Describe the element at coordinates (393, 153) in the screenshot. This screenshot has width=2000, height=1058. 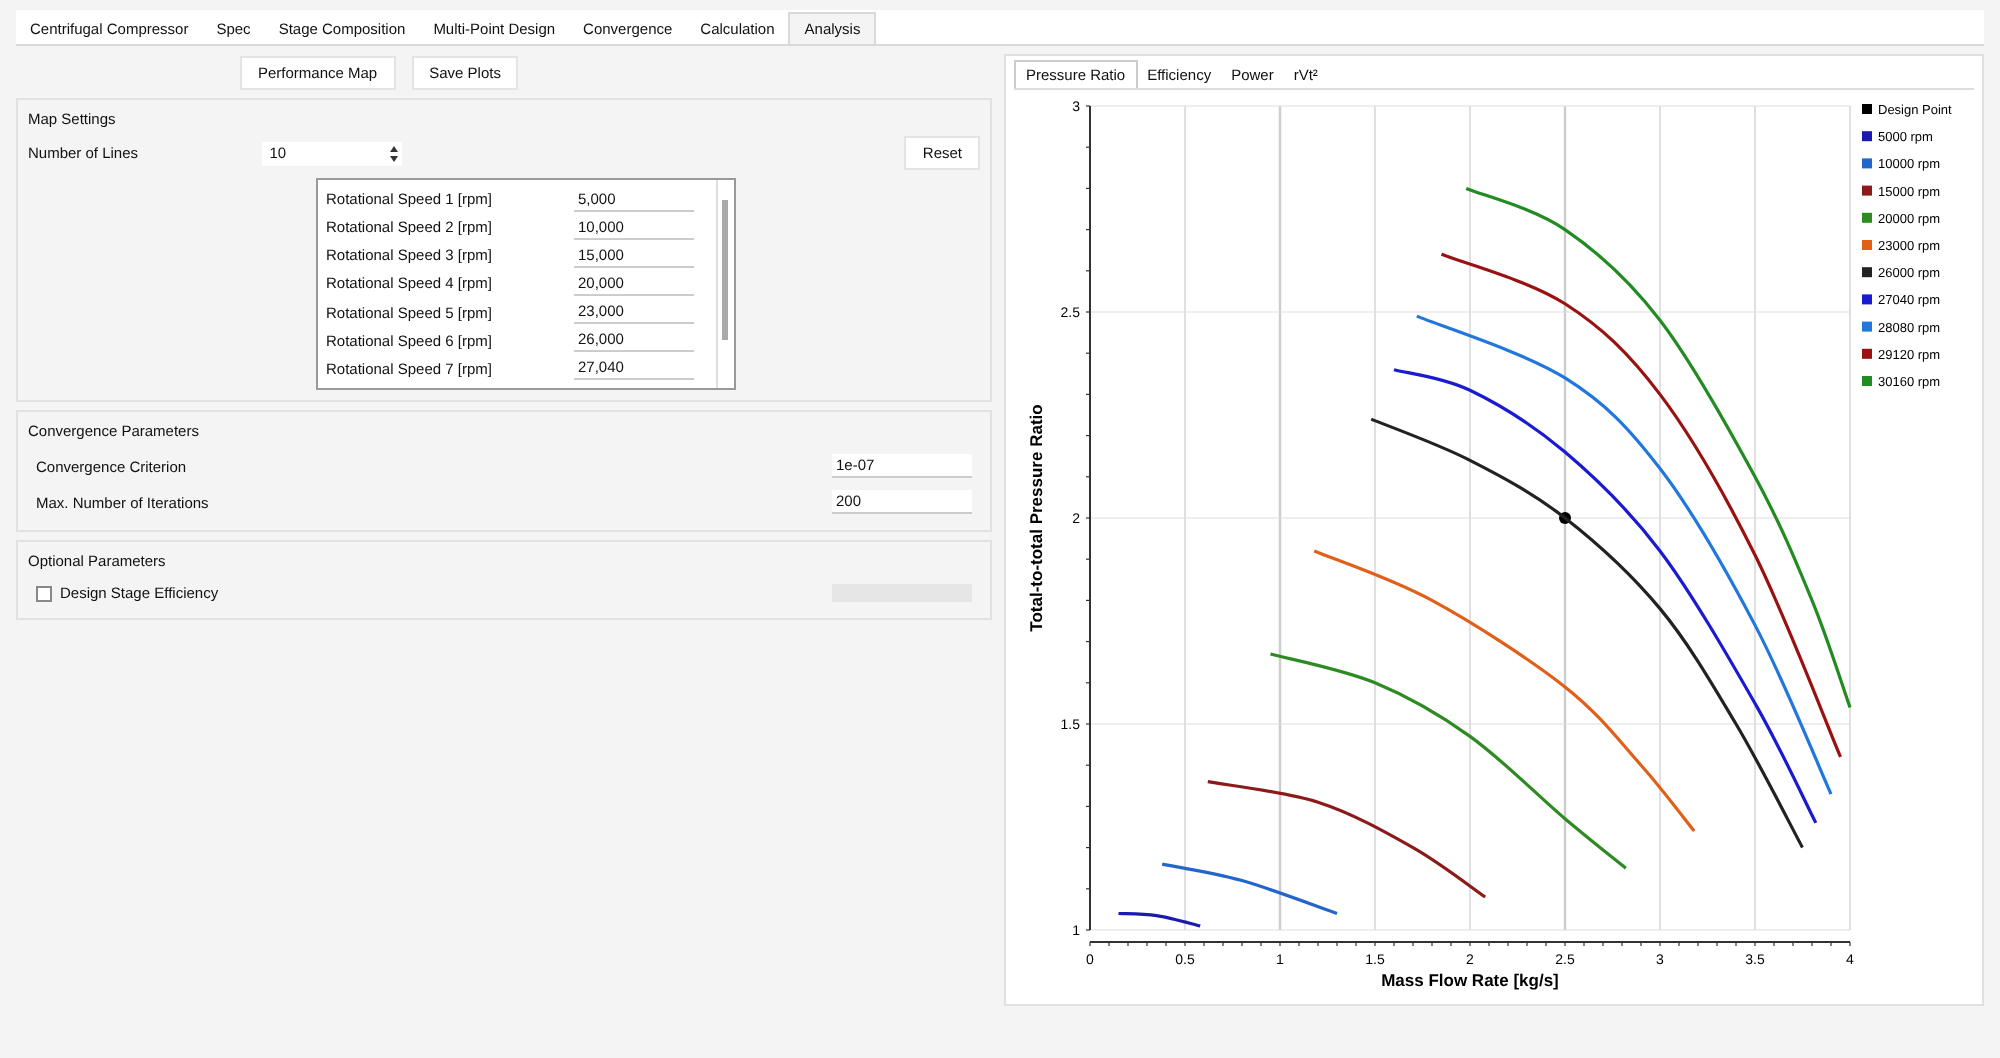
I see `spin-arrows-icon` at that location.